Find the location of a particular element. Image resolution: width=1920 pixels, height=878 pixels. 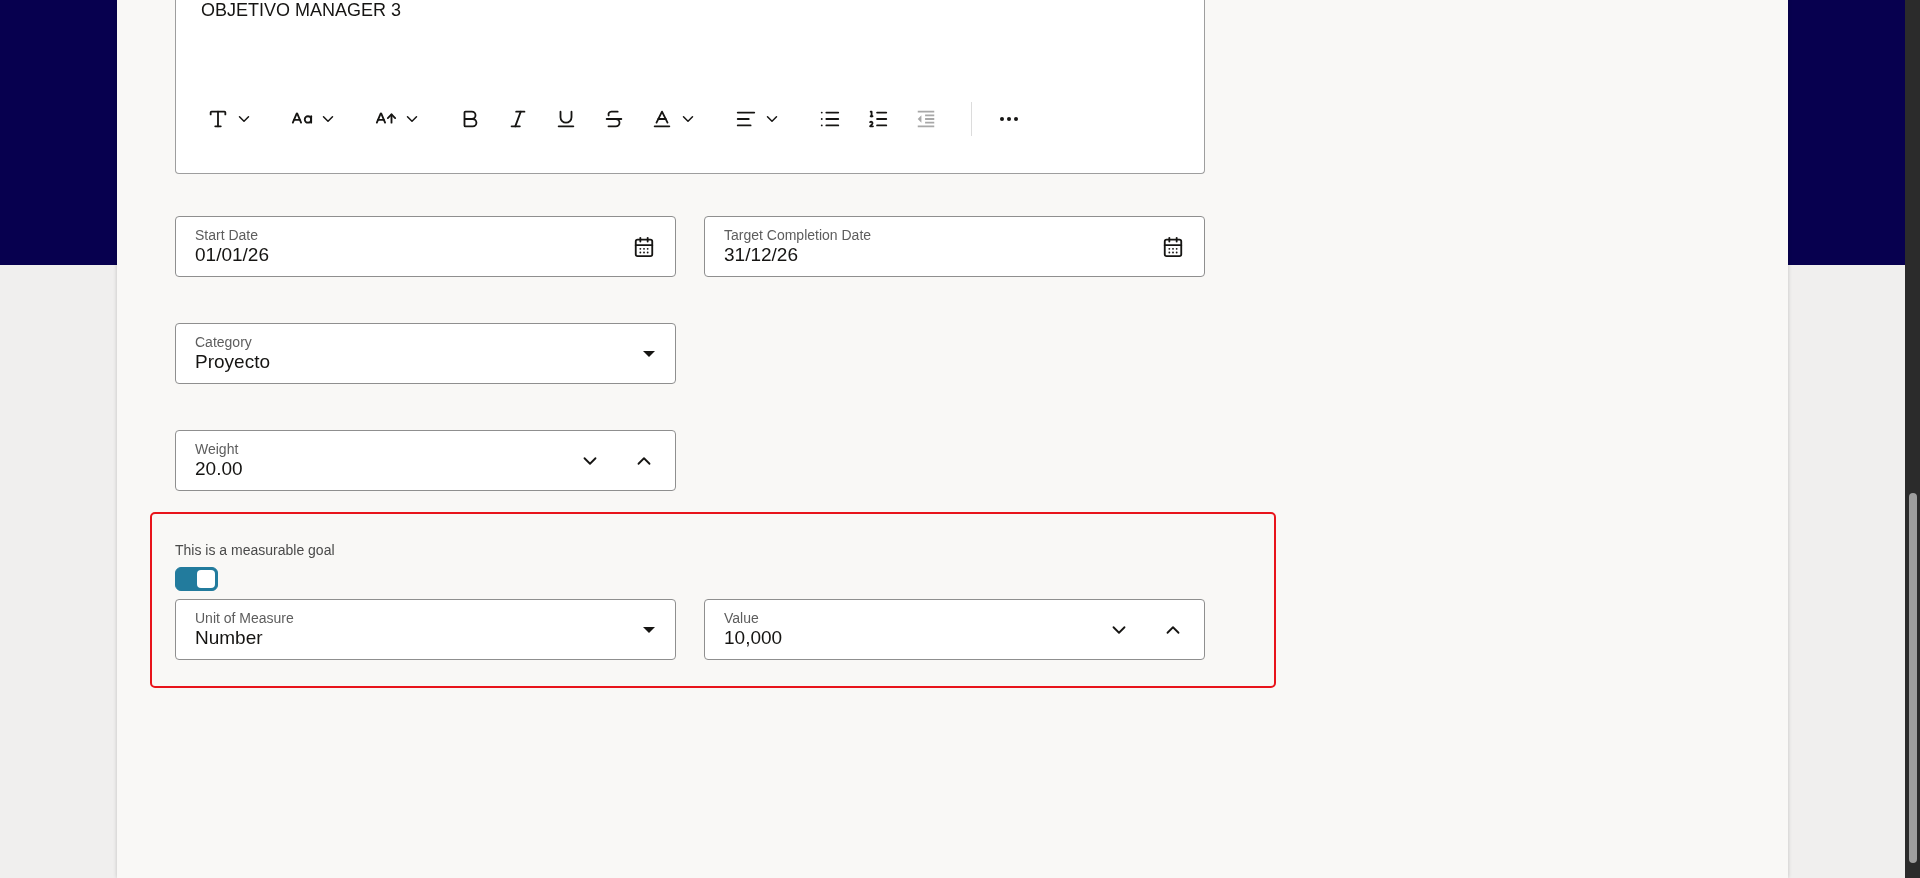

field-value: Number is located at coordinates (229, 638).